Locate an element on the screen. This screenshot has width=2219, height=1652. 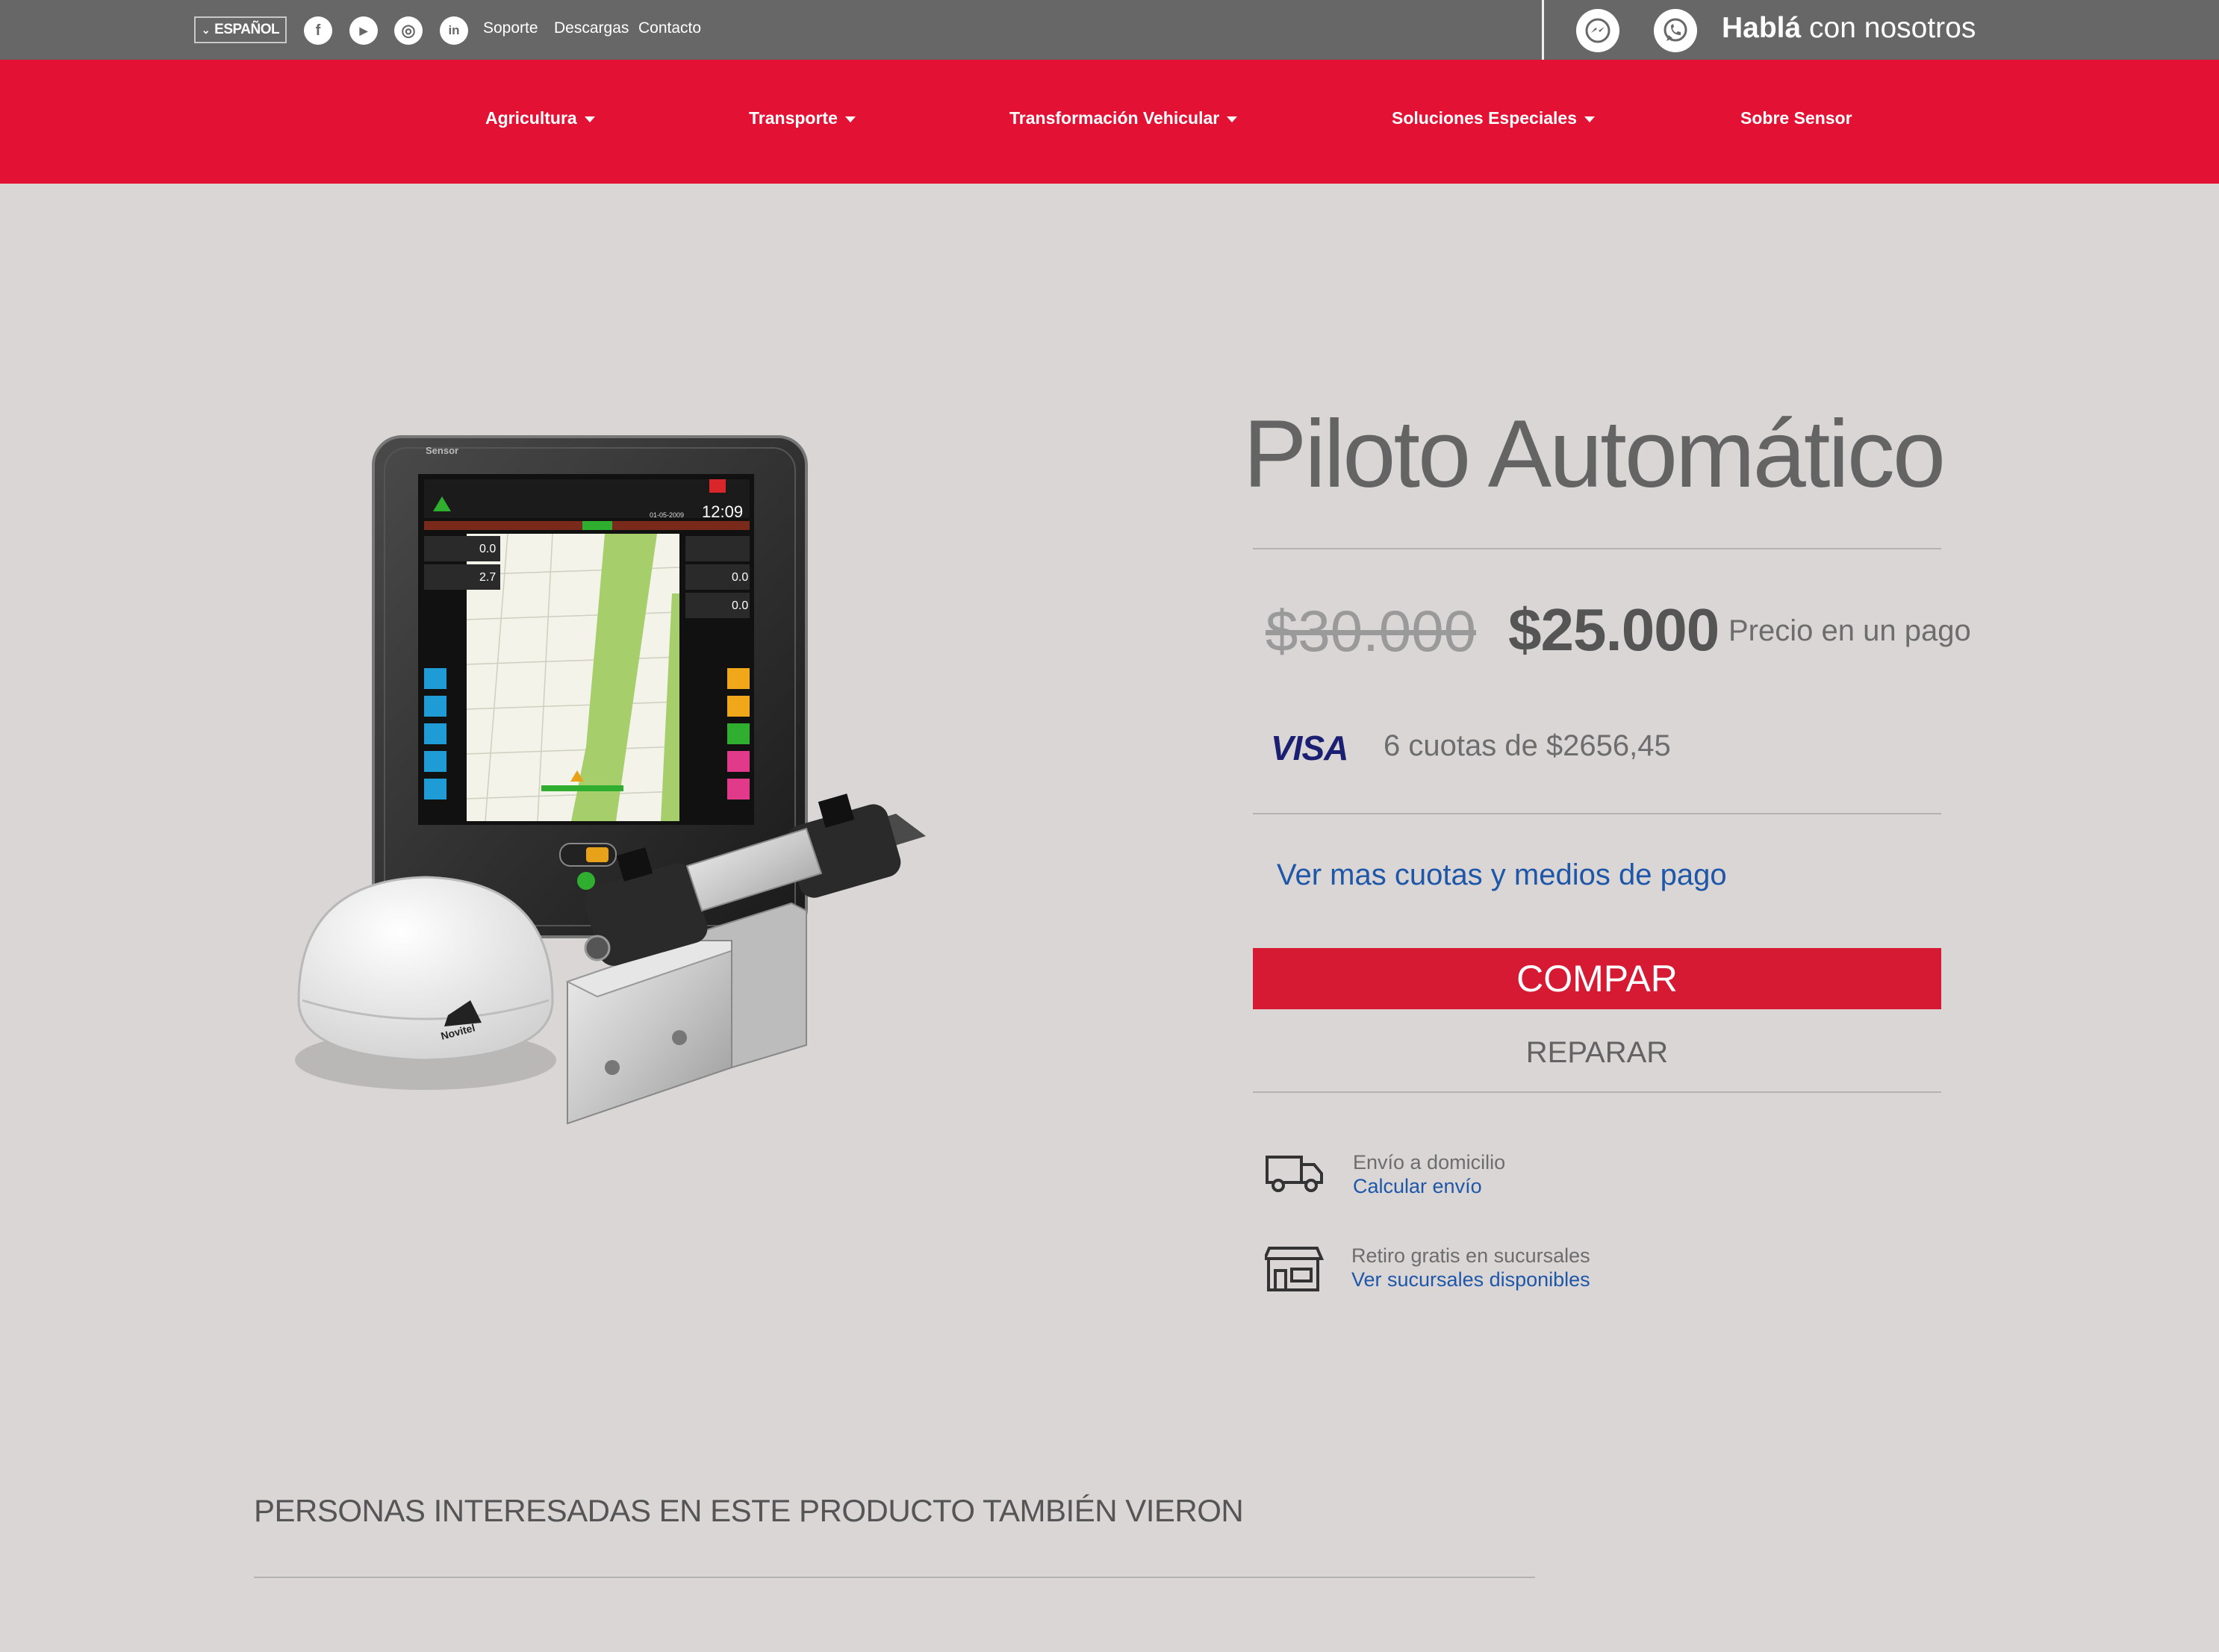
nav-label: Soluciones Especiales is located at coordinates (1485, 118).